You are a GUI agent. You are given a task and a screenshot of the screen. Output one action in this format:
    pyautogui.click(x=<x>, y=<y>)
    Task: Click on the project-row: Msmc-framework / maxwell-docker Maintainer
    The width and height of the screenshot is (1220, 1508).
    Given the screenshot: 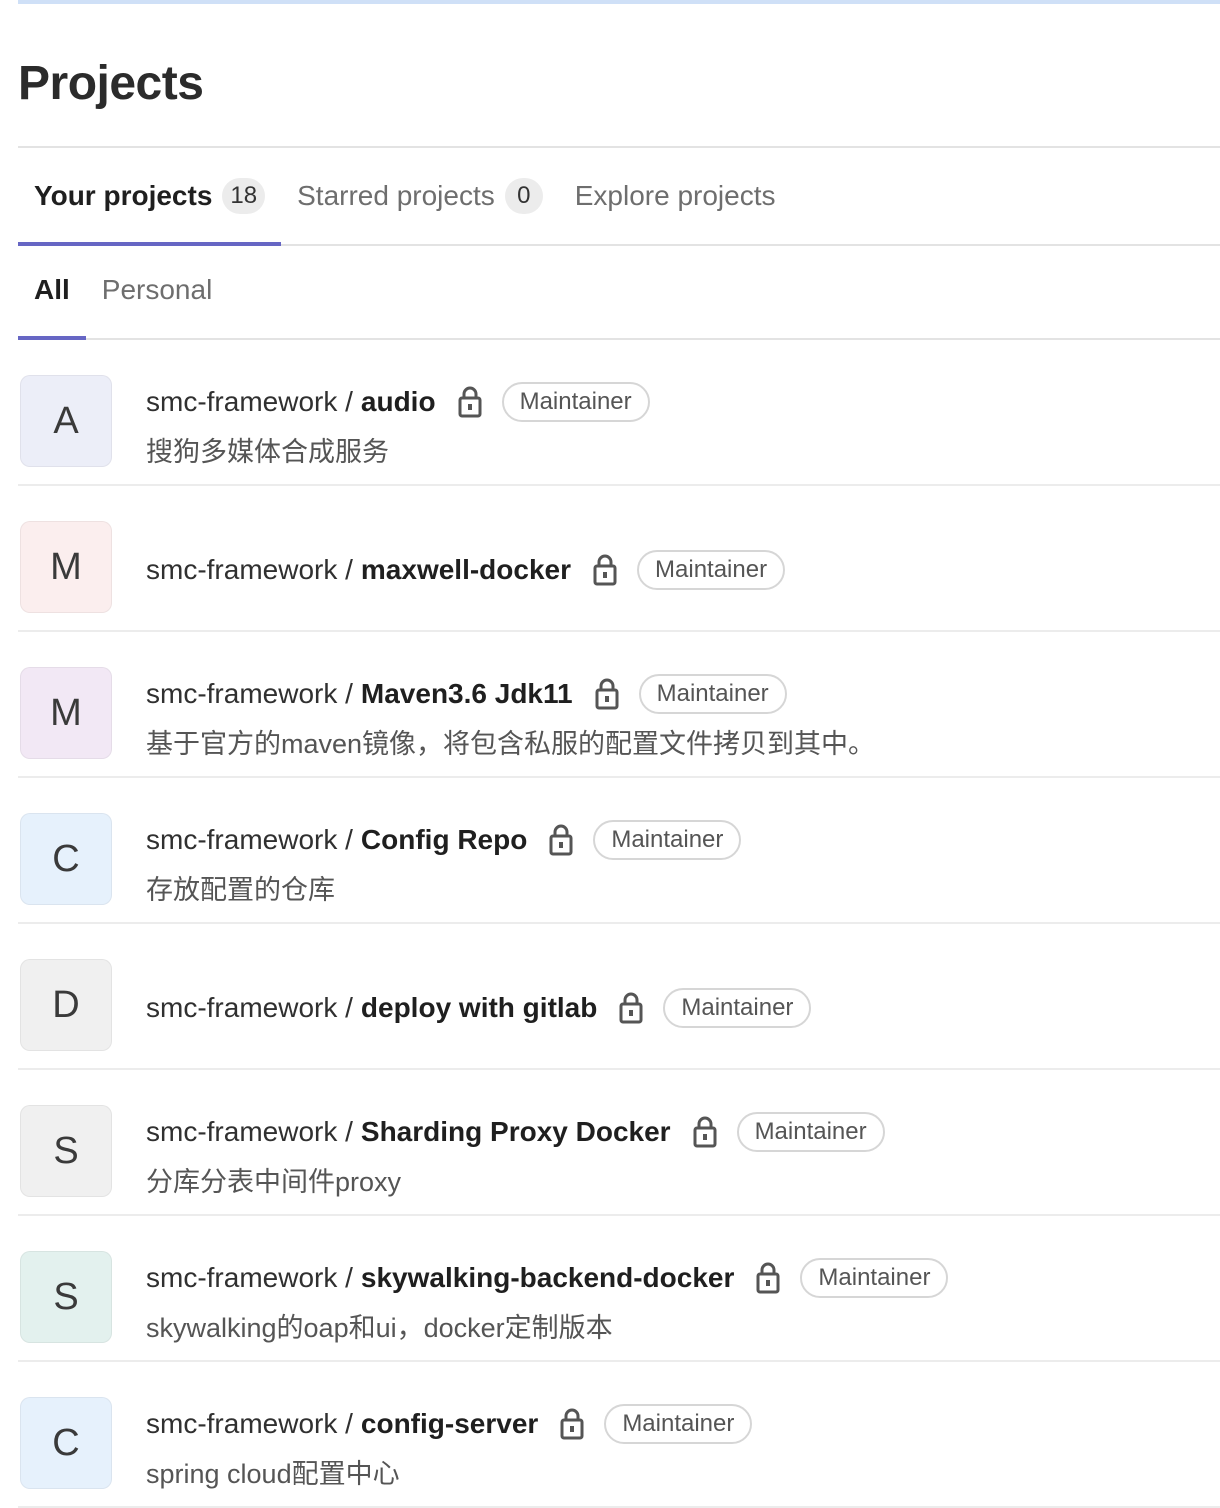 What is the action you would take?
    pyautogui.click(x=619, y=559)
    